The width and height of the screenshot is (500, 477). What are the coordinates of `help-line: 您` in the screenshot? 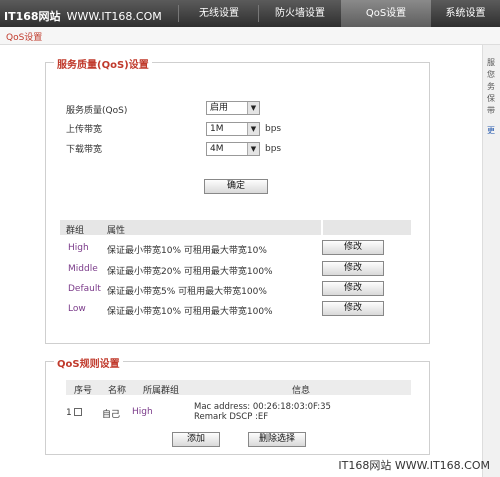 It's located at (491, 74).